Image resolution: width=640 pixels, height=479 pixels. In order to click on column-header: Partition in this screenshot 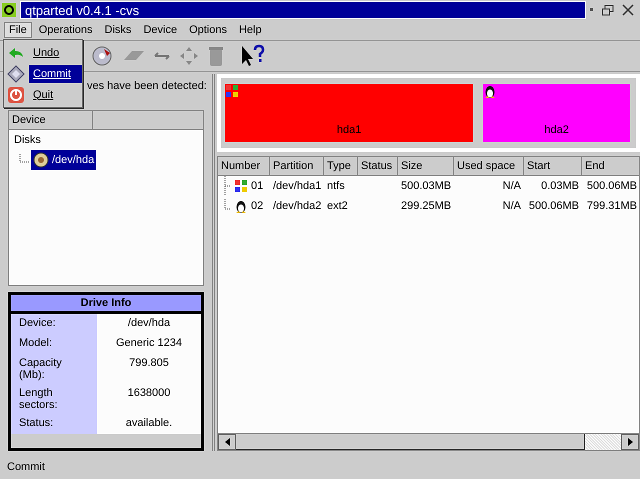, I will do `click(297, 166)`.